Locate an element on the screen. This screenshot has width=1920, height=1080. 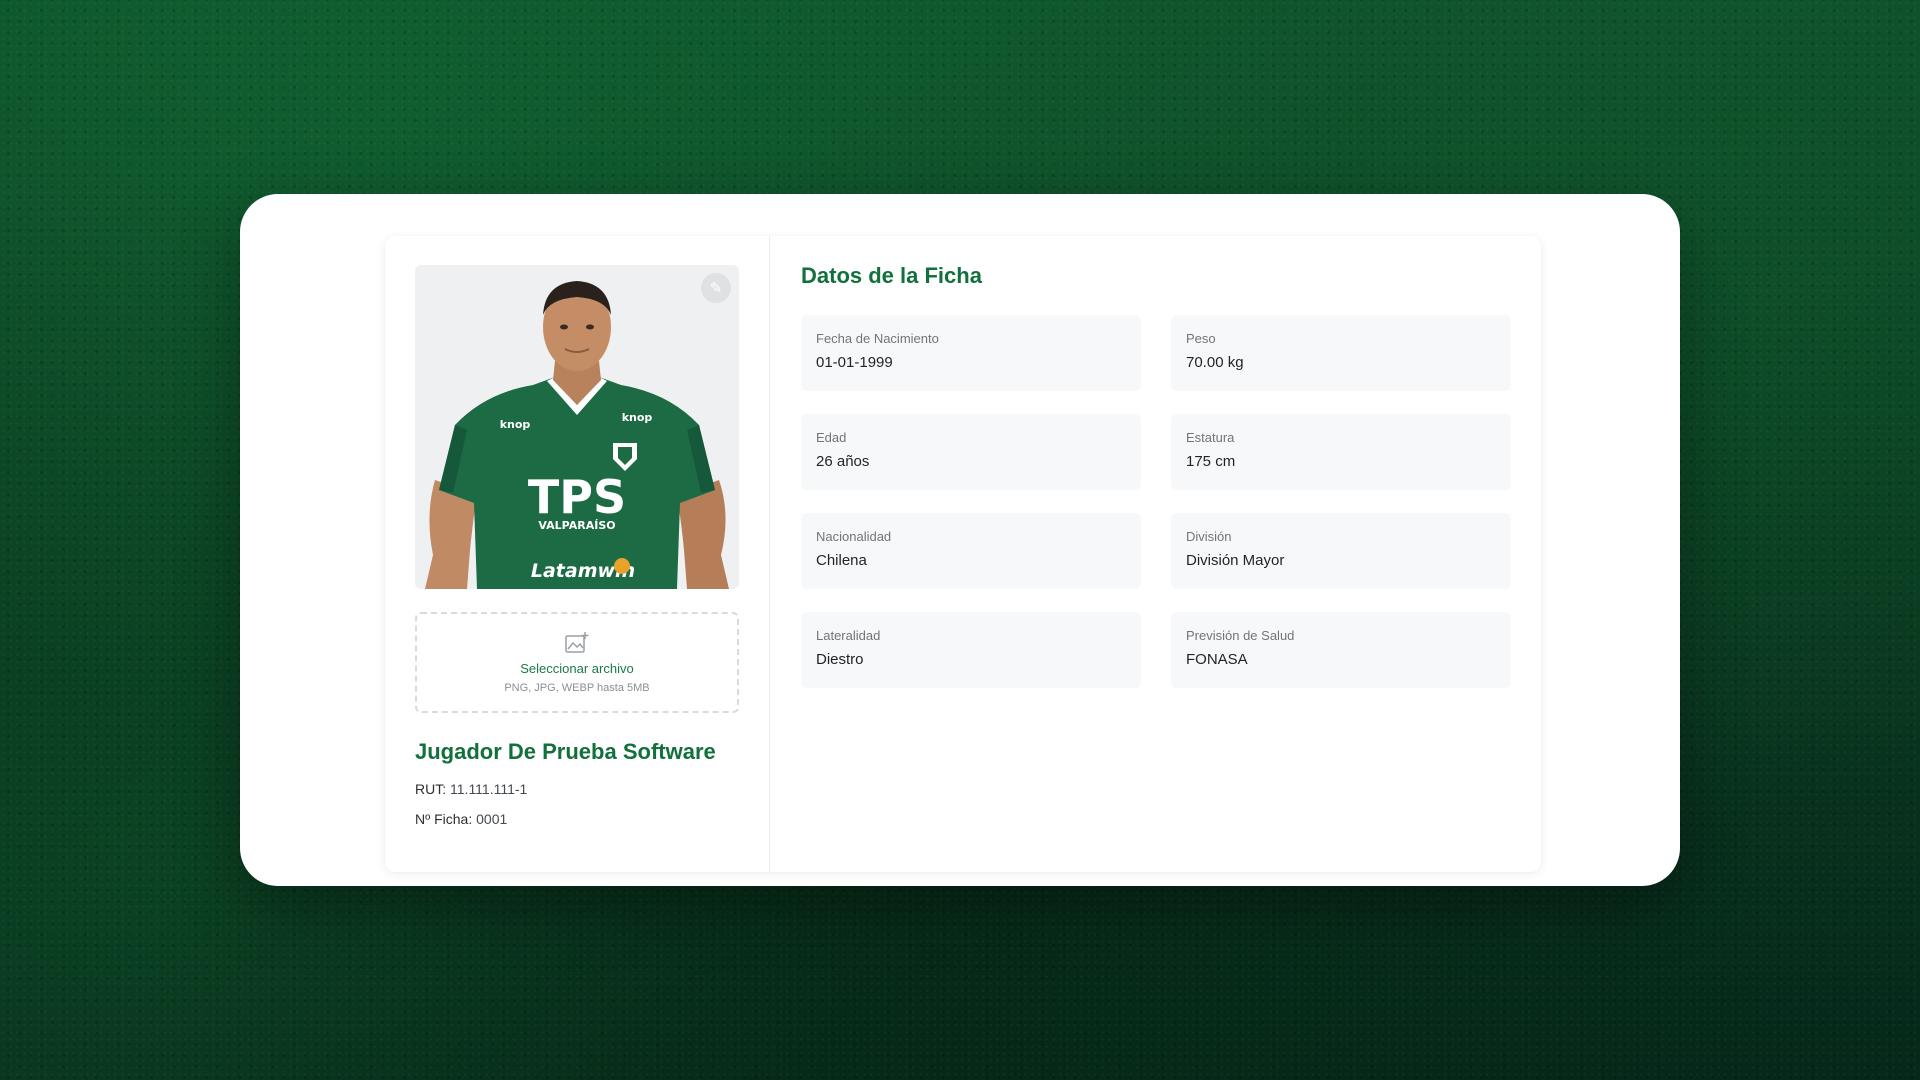
field-birthdate: Fecha de Nacimiento 01-01-1999 is located at coordinates (971, 353).